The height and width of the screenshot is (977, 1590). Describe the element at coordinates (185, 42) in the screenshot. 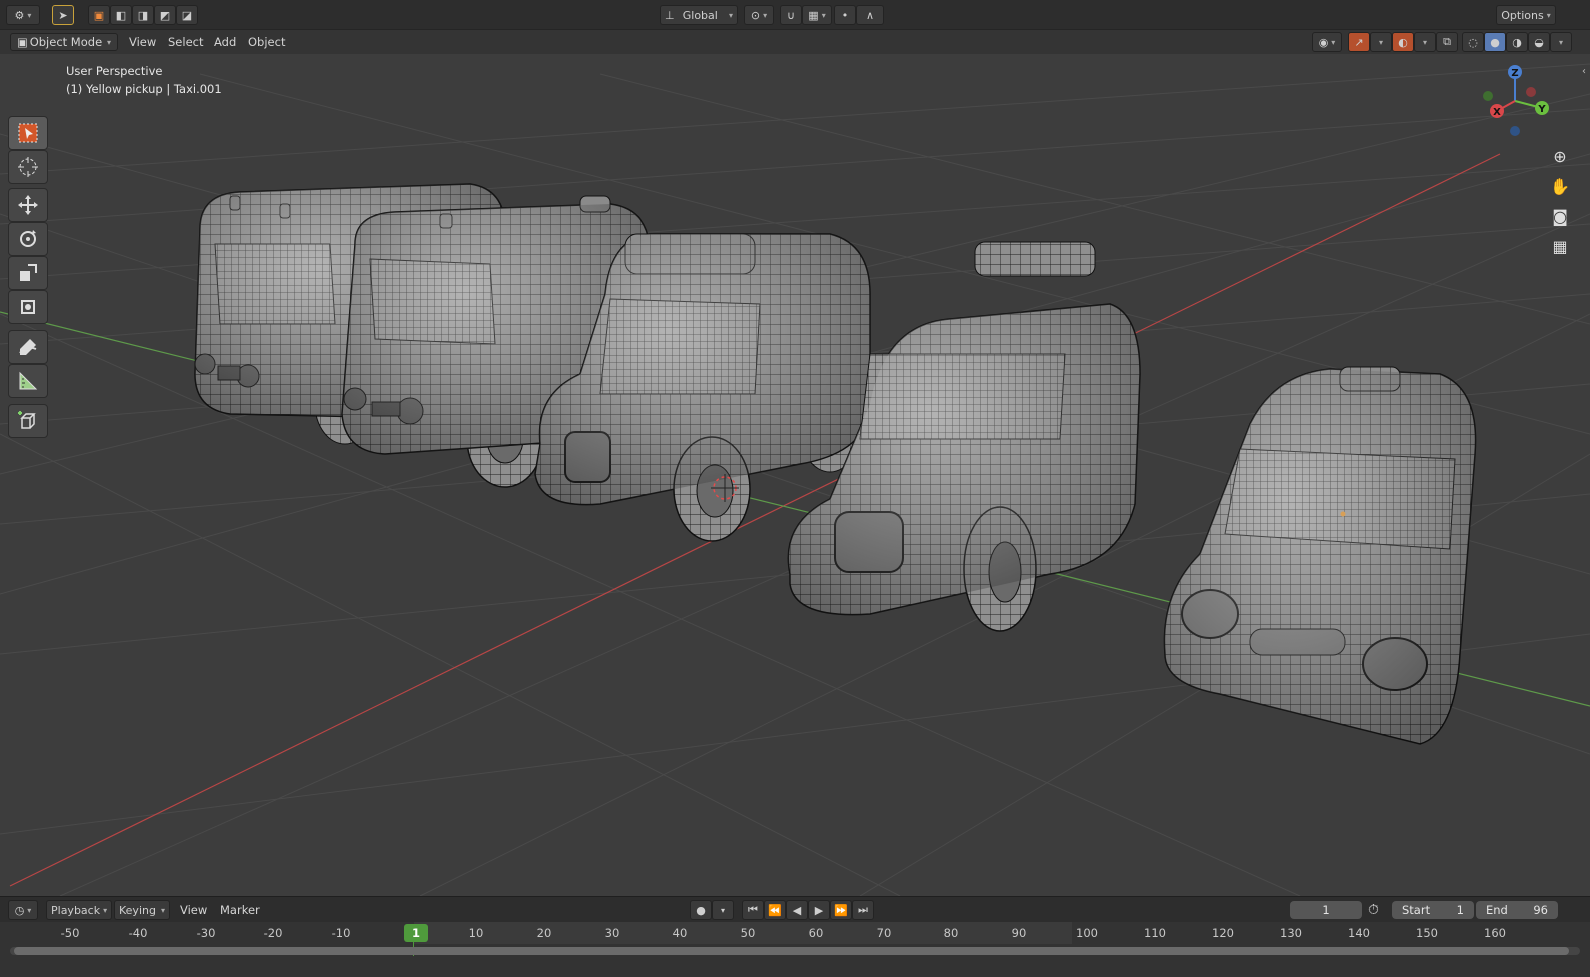

I see `menu-select: Select` at that location.